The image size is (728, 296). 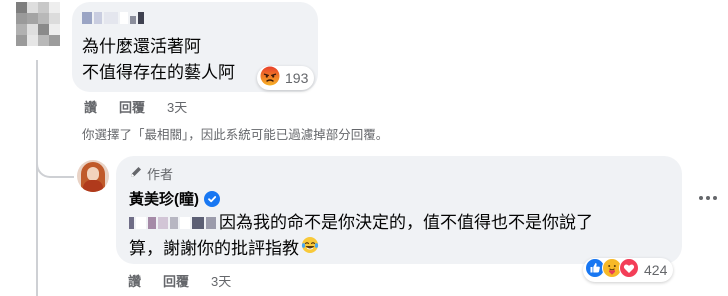 What do you see at coordinates (134, 280) in the screenshot?
I see `reply-like-button: 讚` at bounding box center [134, 280].